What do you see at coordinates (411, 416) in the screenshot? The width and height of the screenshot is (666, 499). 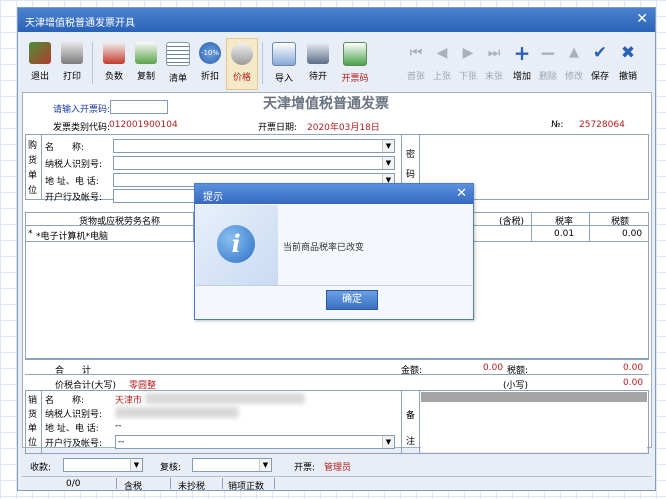 I see `remarks-char: 备` at bounding box center [411, 416].